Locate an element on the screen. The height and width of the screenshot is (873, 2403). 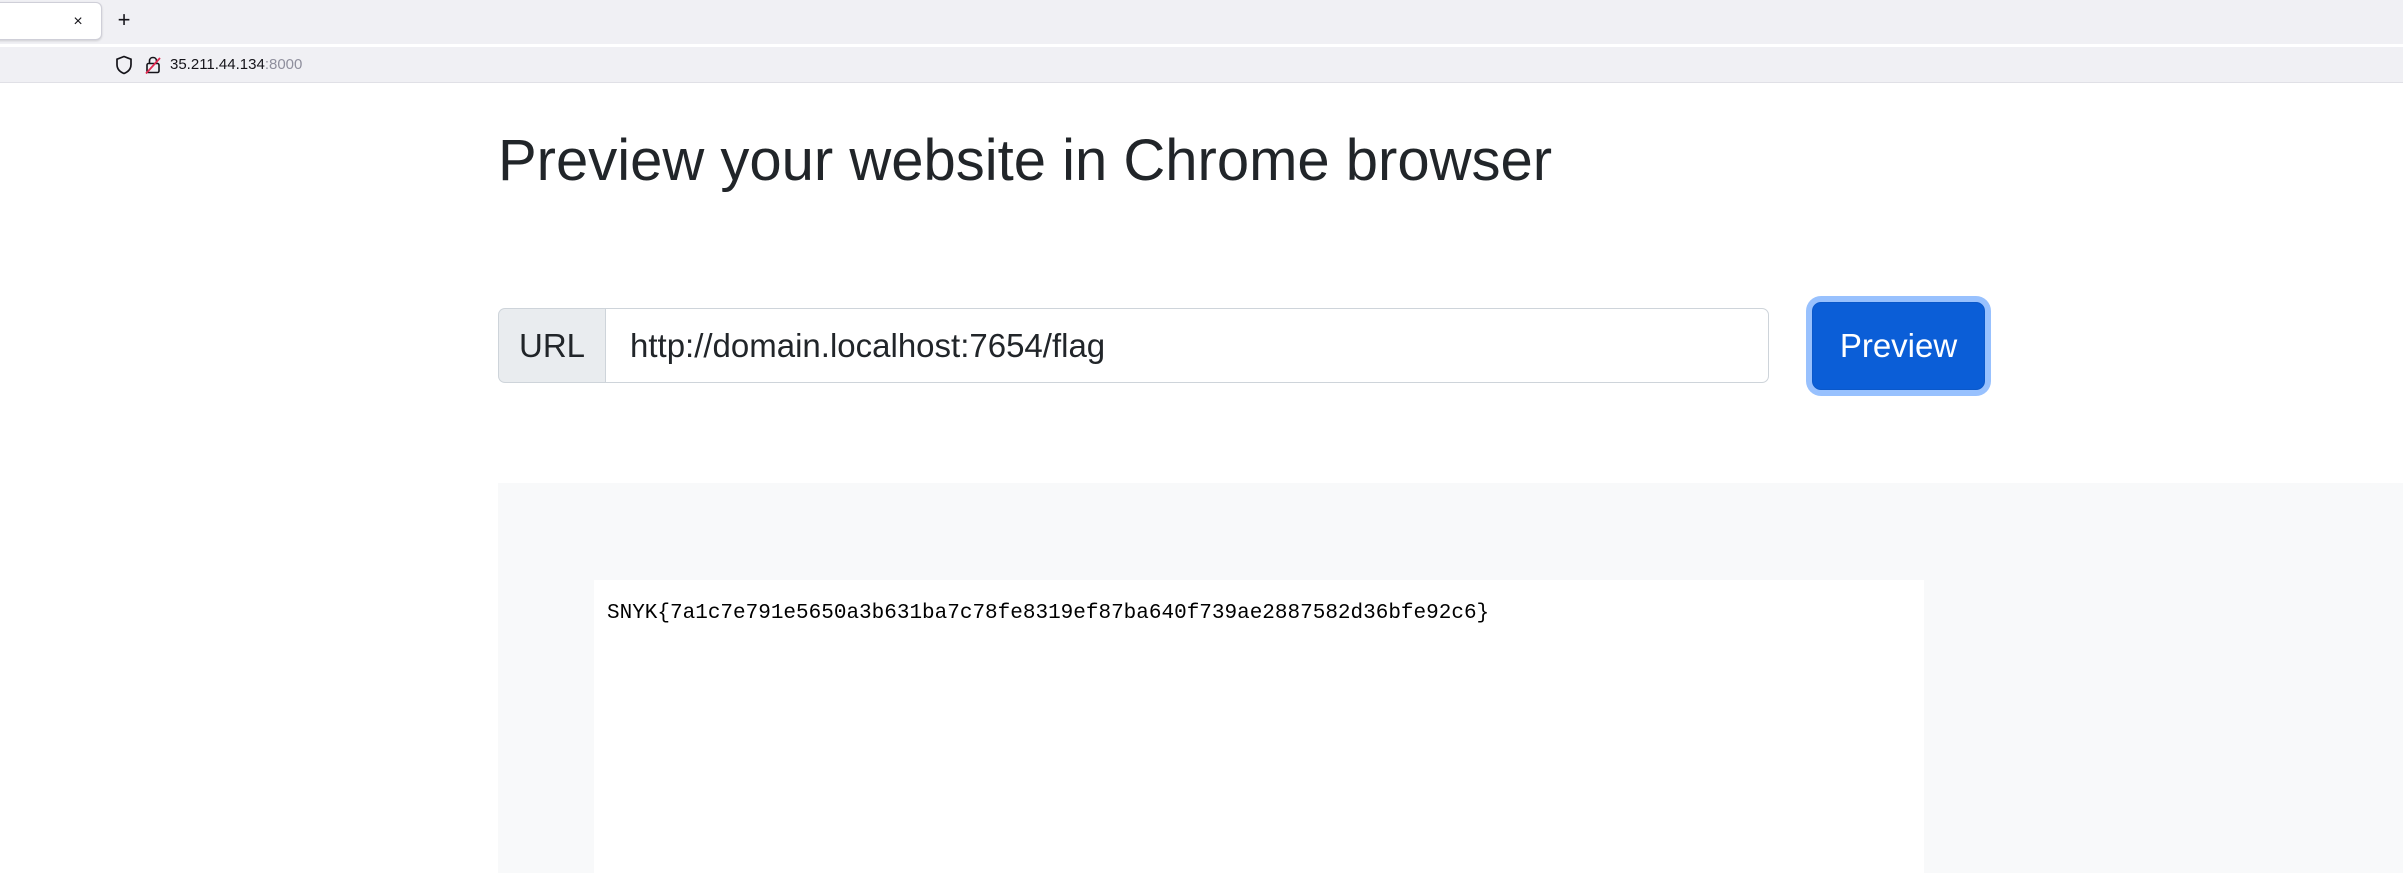
close-icon: × is located at coordinates (78, 22).